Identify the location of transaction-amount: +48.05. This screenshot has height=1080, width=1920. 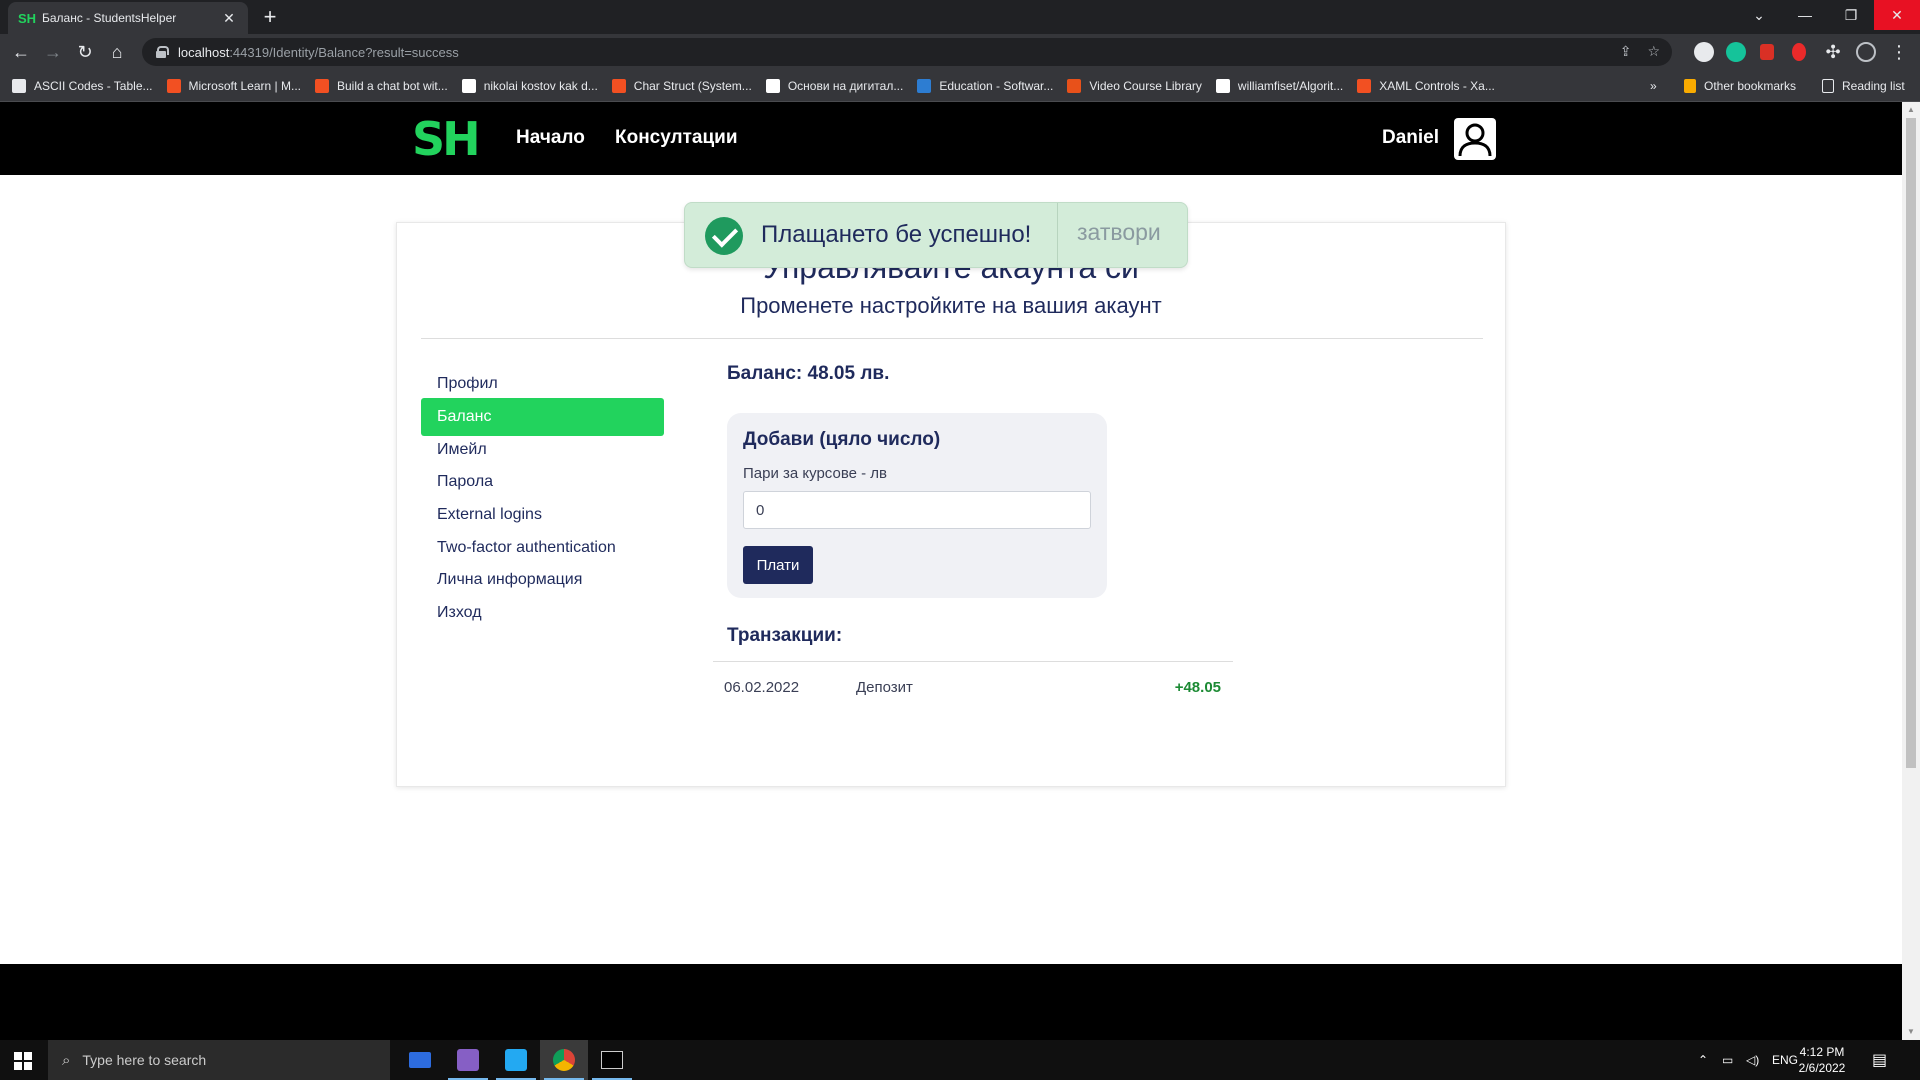
(1197, 687).